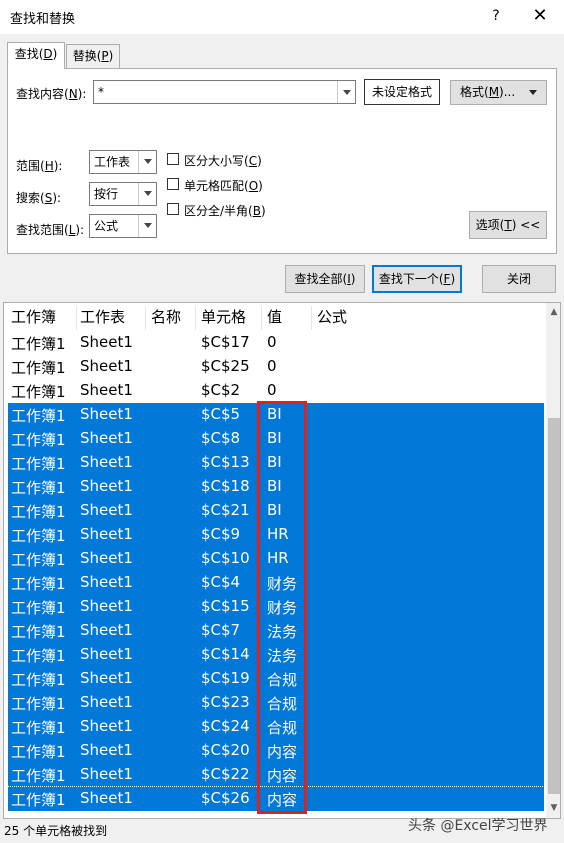 The image size is (564, 843). I want to click on col-header-value: 值, so click(274, 316).